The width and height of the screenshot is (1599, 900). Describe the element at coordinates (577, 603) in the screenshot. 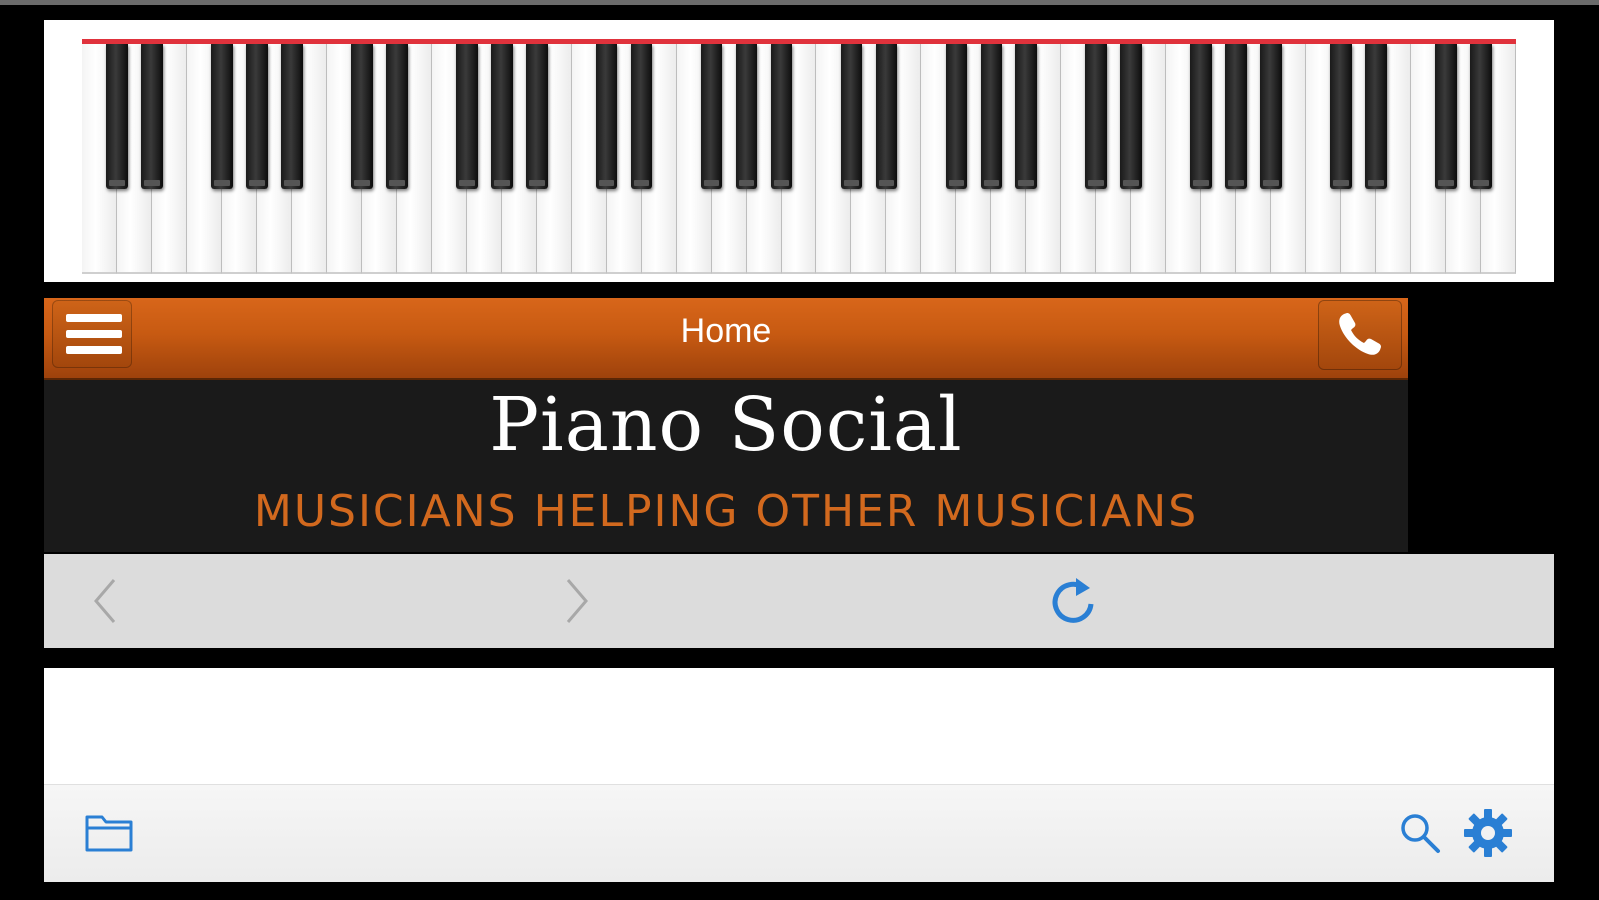

I see `chevron-right-icon` at that location.